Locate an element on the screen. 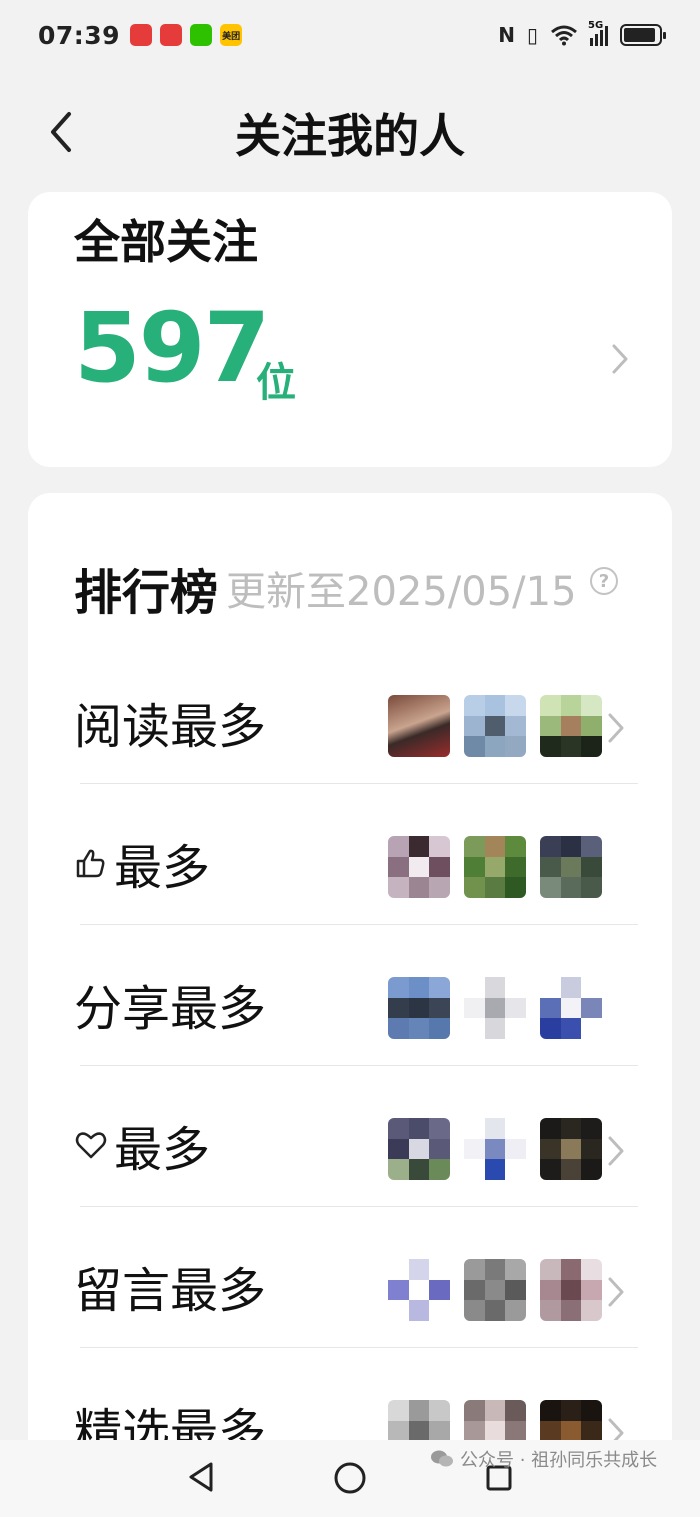 Image resolution: width=700 pixels, height=1517 pixels. heart-icon is located at coordinates (91, 1145).